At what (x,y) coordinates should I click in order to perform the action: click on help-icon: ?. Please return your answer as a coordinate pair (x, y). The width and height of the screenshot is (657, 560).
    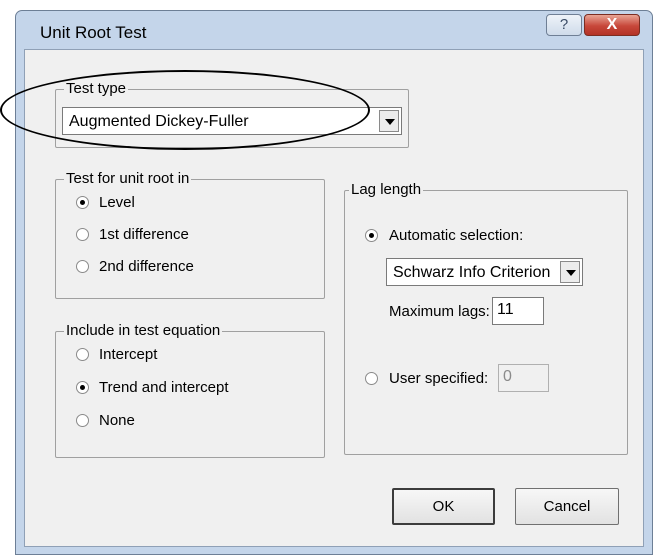
    Looking at the image, I should click on (564, 24).